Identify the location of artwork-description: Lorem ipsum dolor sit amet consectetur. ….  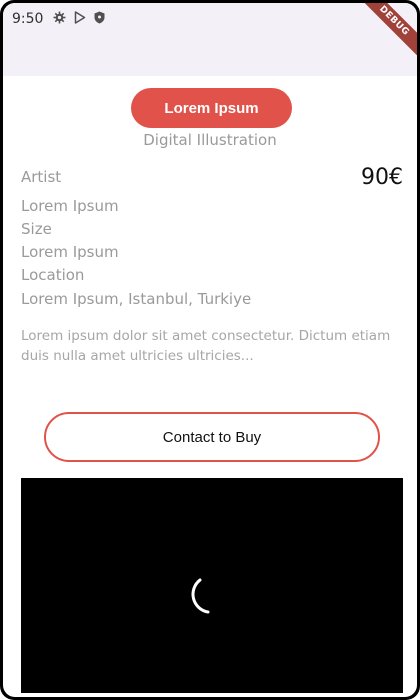
(206, 346).